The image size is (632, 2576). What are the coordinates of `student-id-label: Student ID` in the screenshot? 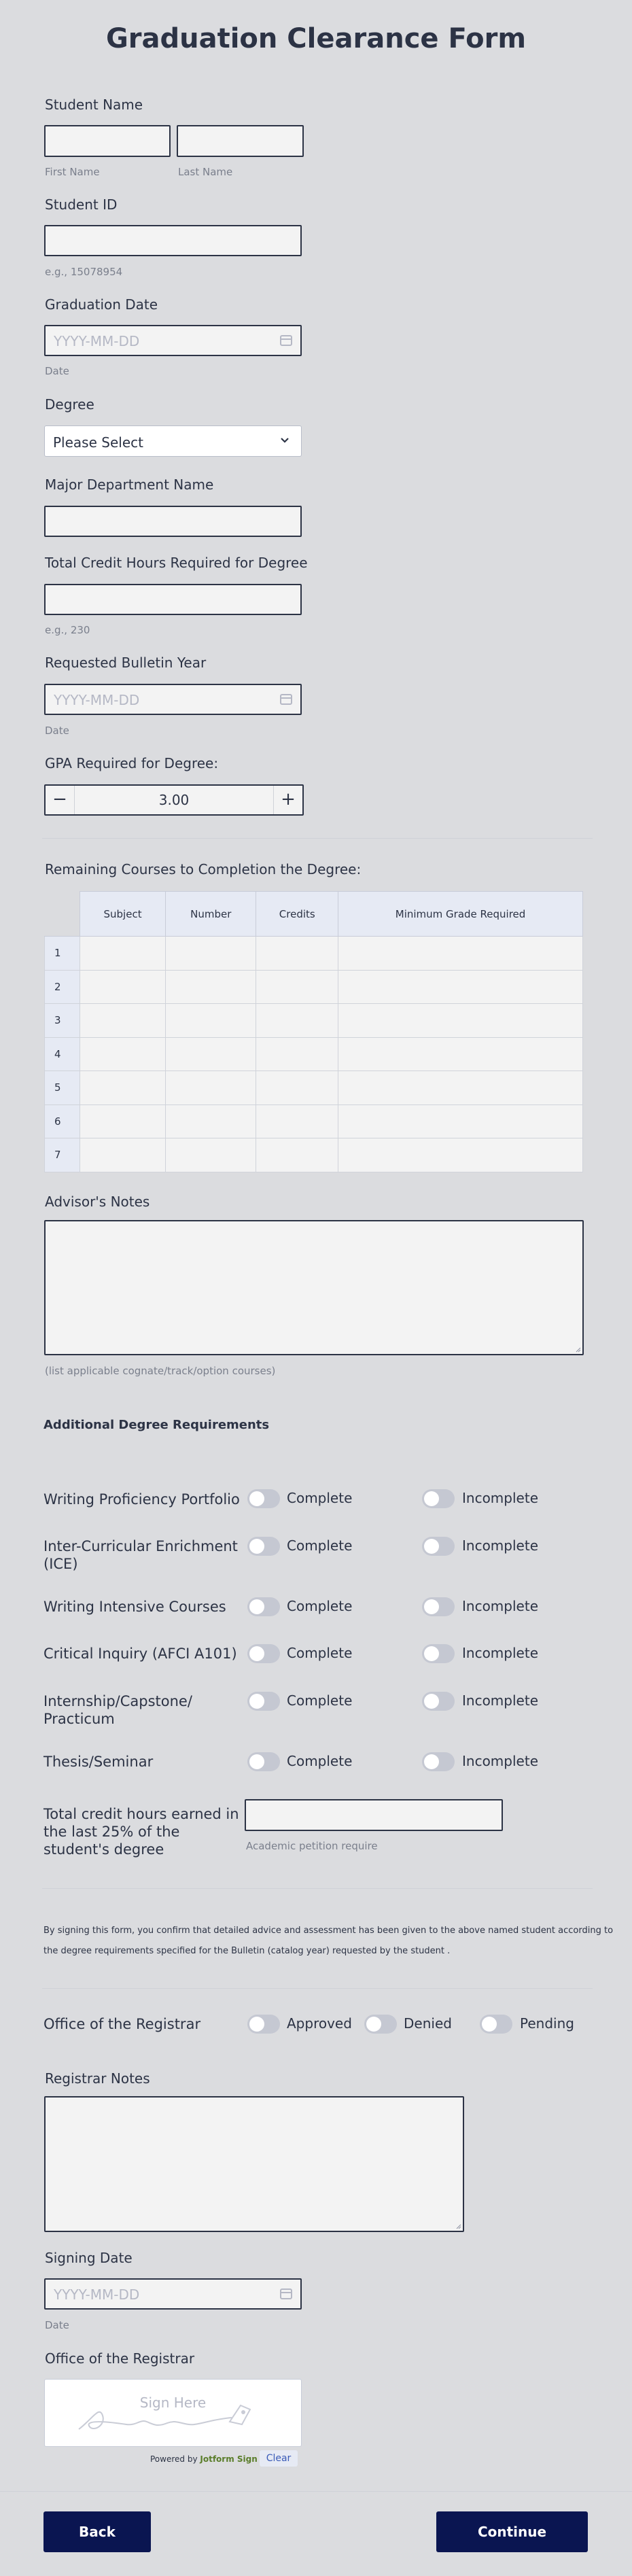 It's located at (81, 204).